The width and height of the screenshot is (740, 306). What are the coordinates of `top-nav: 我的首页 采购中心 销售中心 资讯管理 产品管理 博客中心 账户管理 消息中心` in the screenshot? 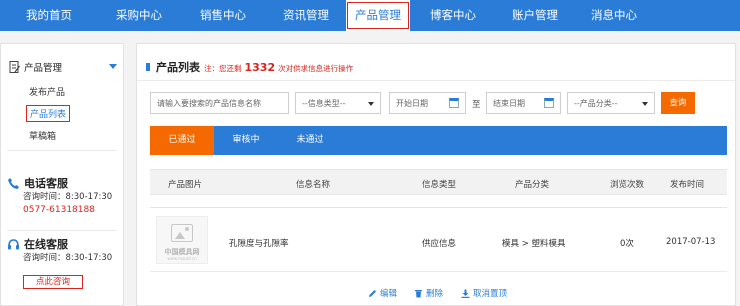 It's located at (370, 15).